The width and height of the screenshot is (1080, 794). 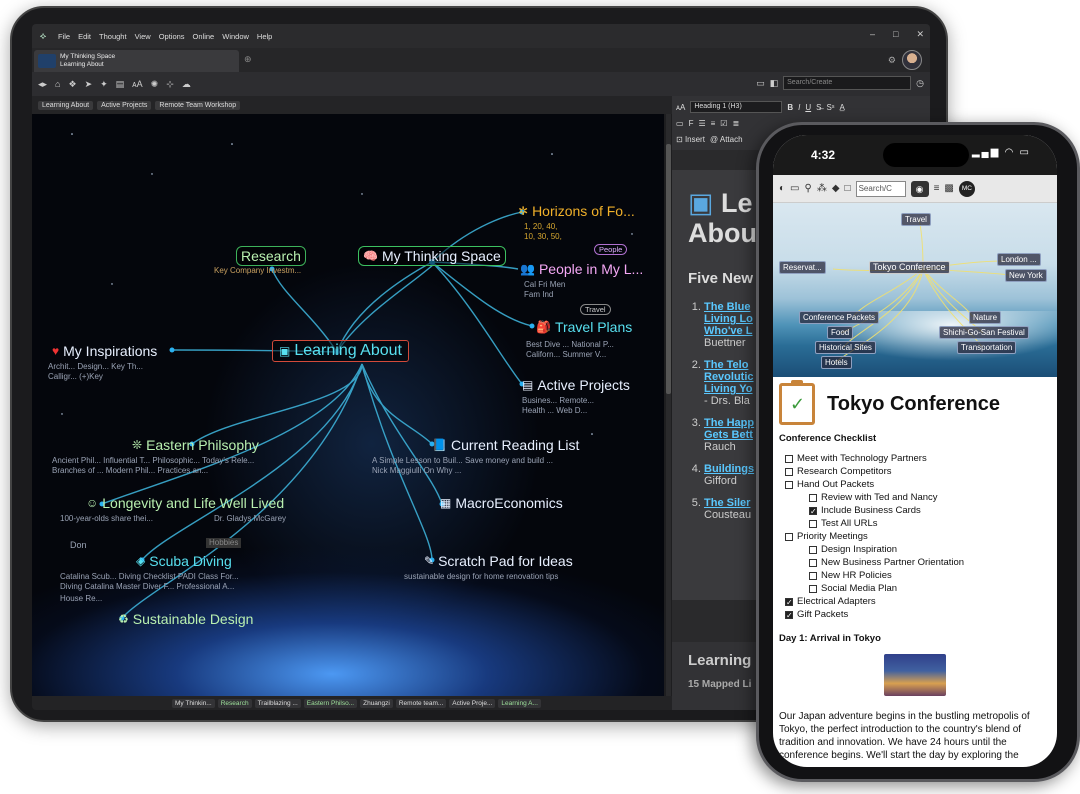 What do you see at coordinates (790, 107) in the screenshot?
I see `bold-icon: B` at bounding box center [790, 107].